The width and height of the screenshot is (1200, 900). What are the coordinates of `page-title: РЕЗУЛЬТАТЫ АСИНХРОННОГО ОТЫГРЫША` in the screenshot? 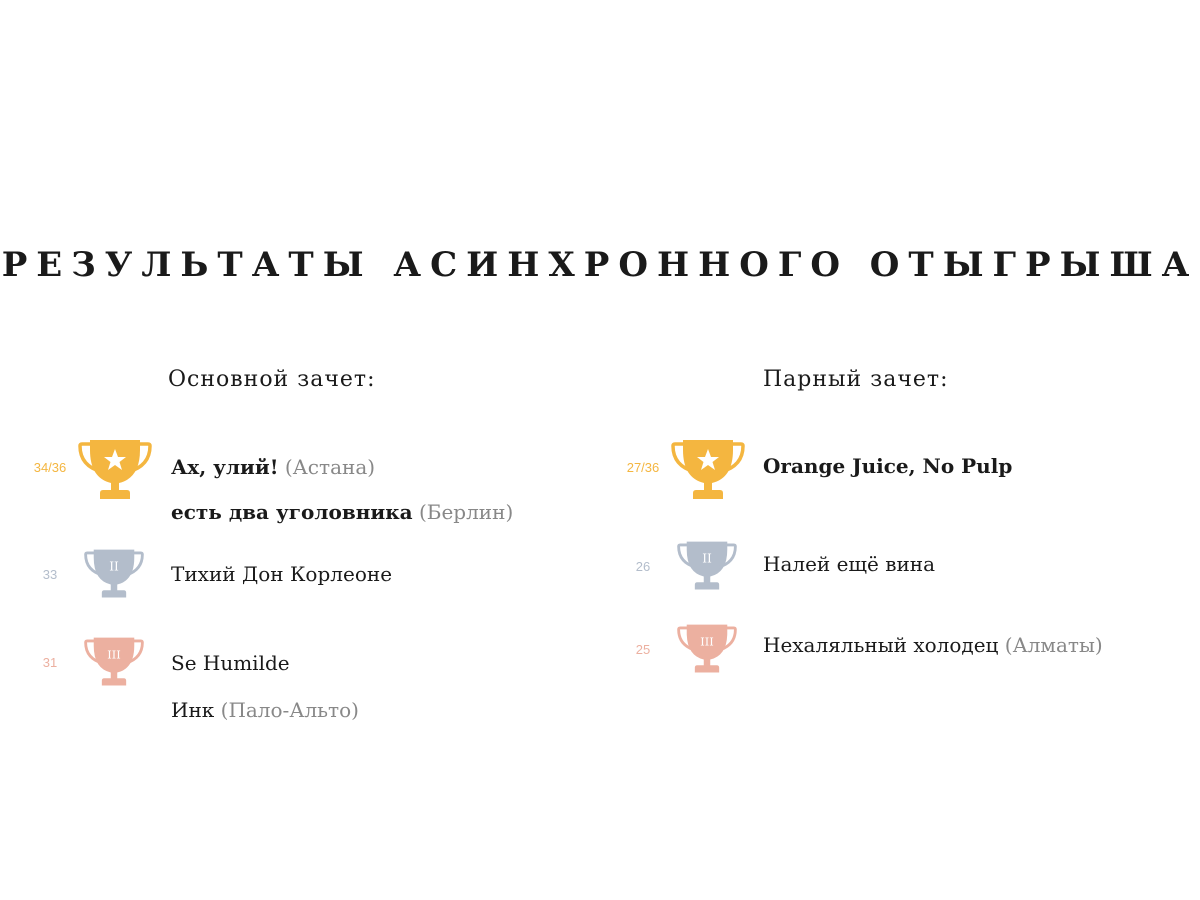 It's located at (600, 265).